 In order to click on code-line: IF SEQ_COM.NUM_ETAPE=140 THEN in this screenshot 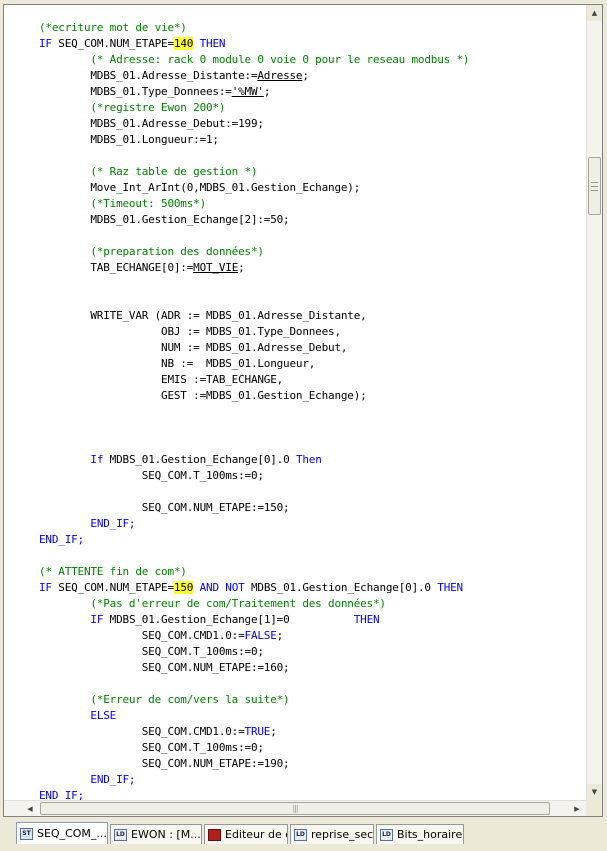, I will do `click(254, 44)`.